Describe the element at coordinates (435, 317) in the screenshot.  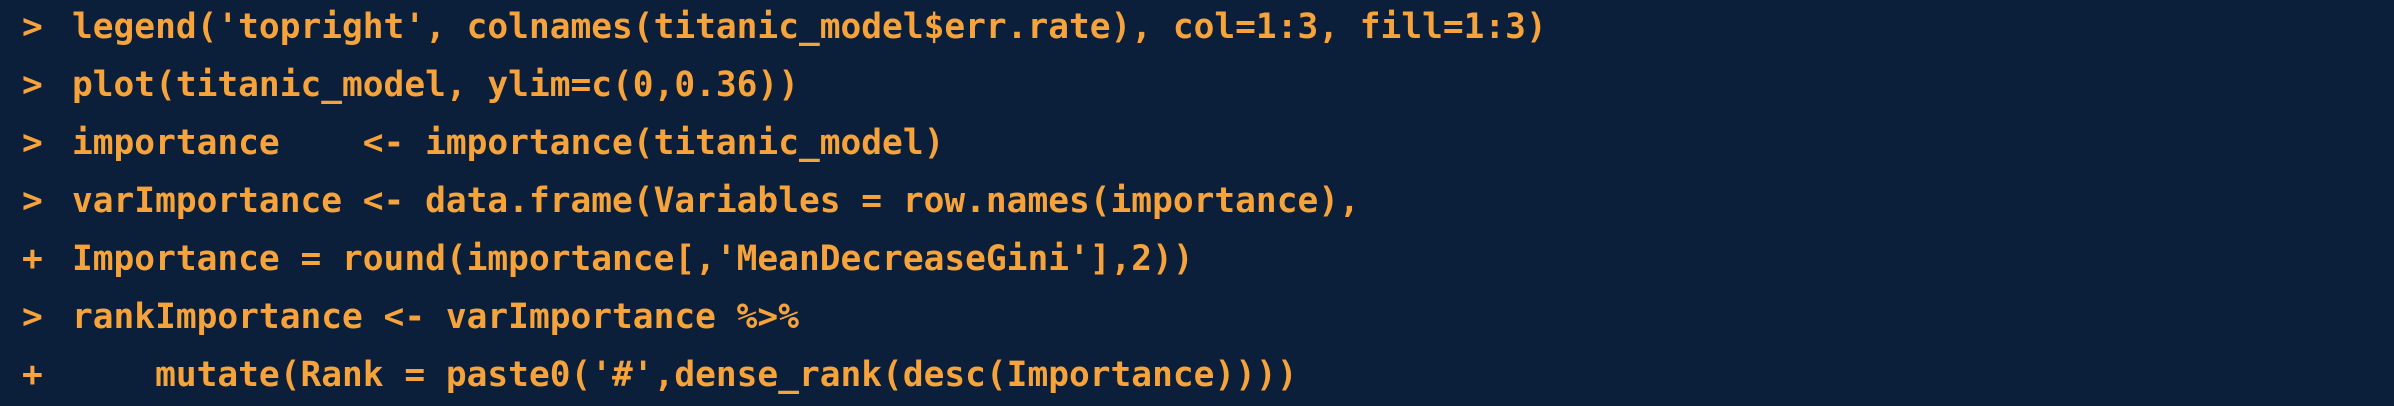
I see `console-code: rankImportance <- varImportance %>%` at that location.